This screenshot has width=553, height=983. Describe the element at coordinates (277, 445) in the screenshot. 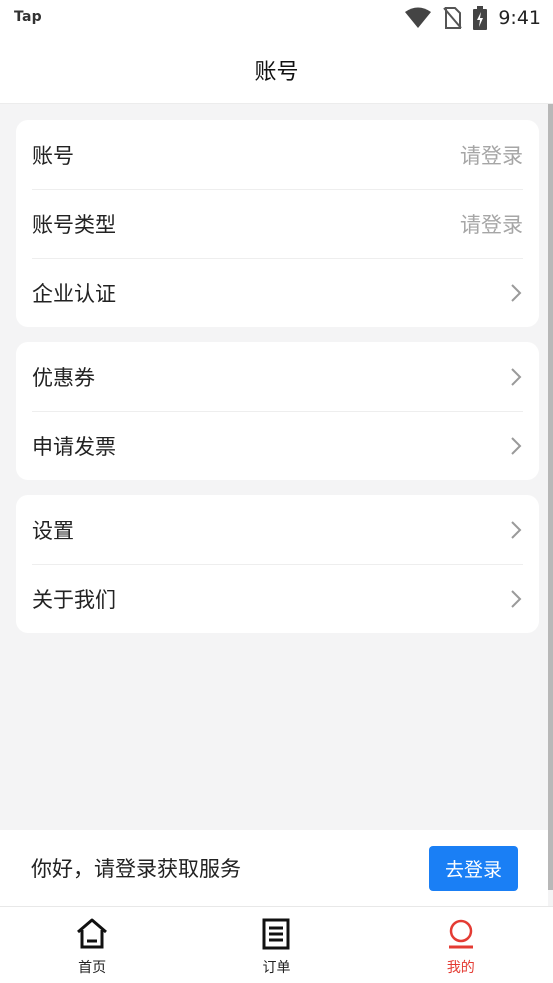

I see `invoice-row: 申请发票` at that location.